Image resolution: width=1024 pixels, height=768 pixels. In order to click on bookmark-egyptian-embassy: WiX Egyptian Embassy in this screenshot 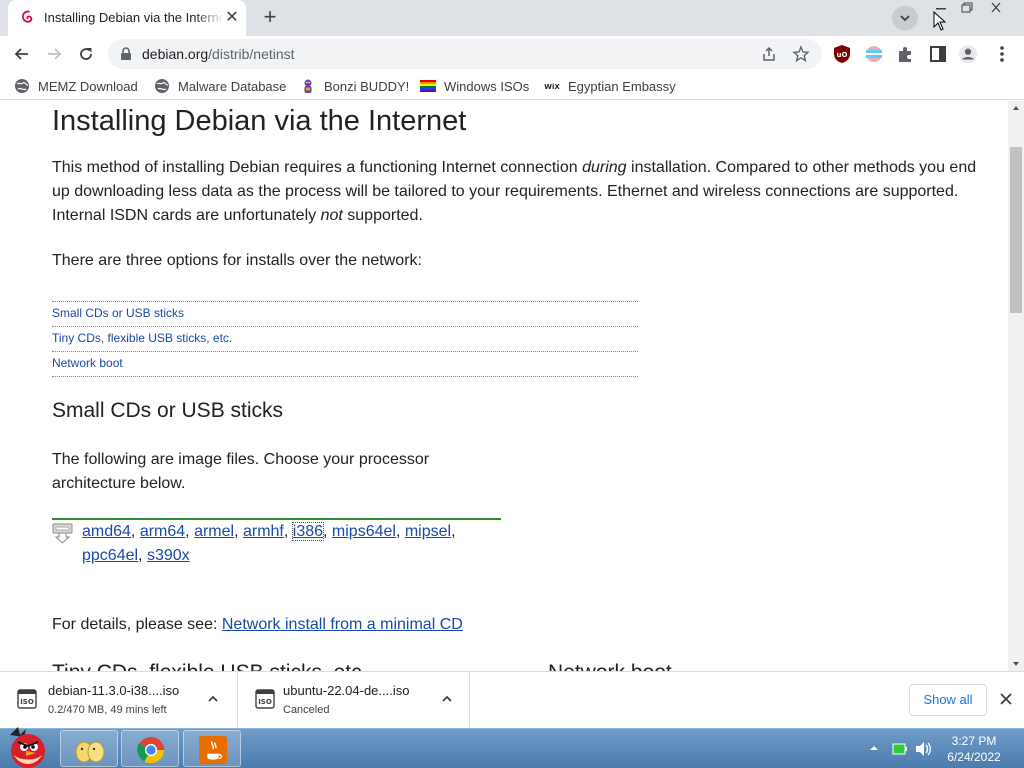, I will do `click(610, 86)`.